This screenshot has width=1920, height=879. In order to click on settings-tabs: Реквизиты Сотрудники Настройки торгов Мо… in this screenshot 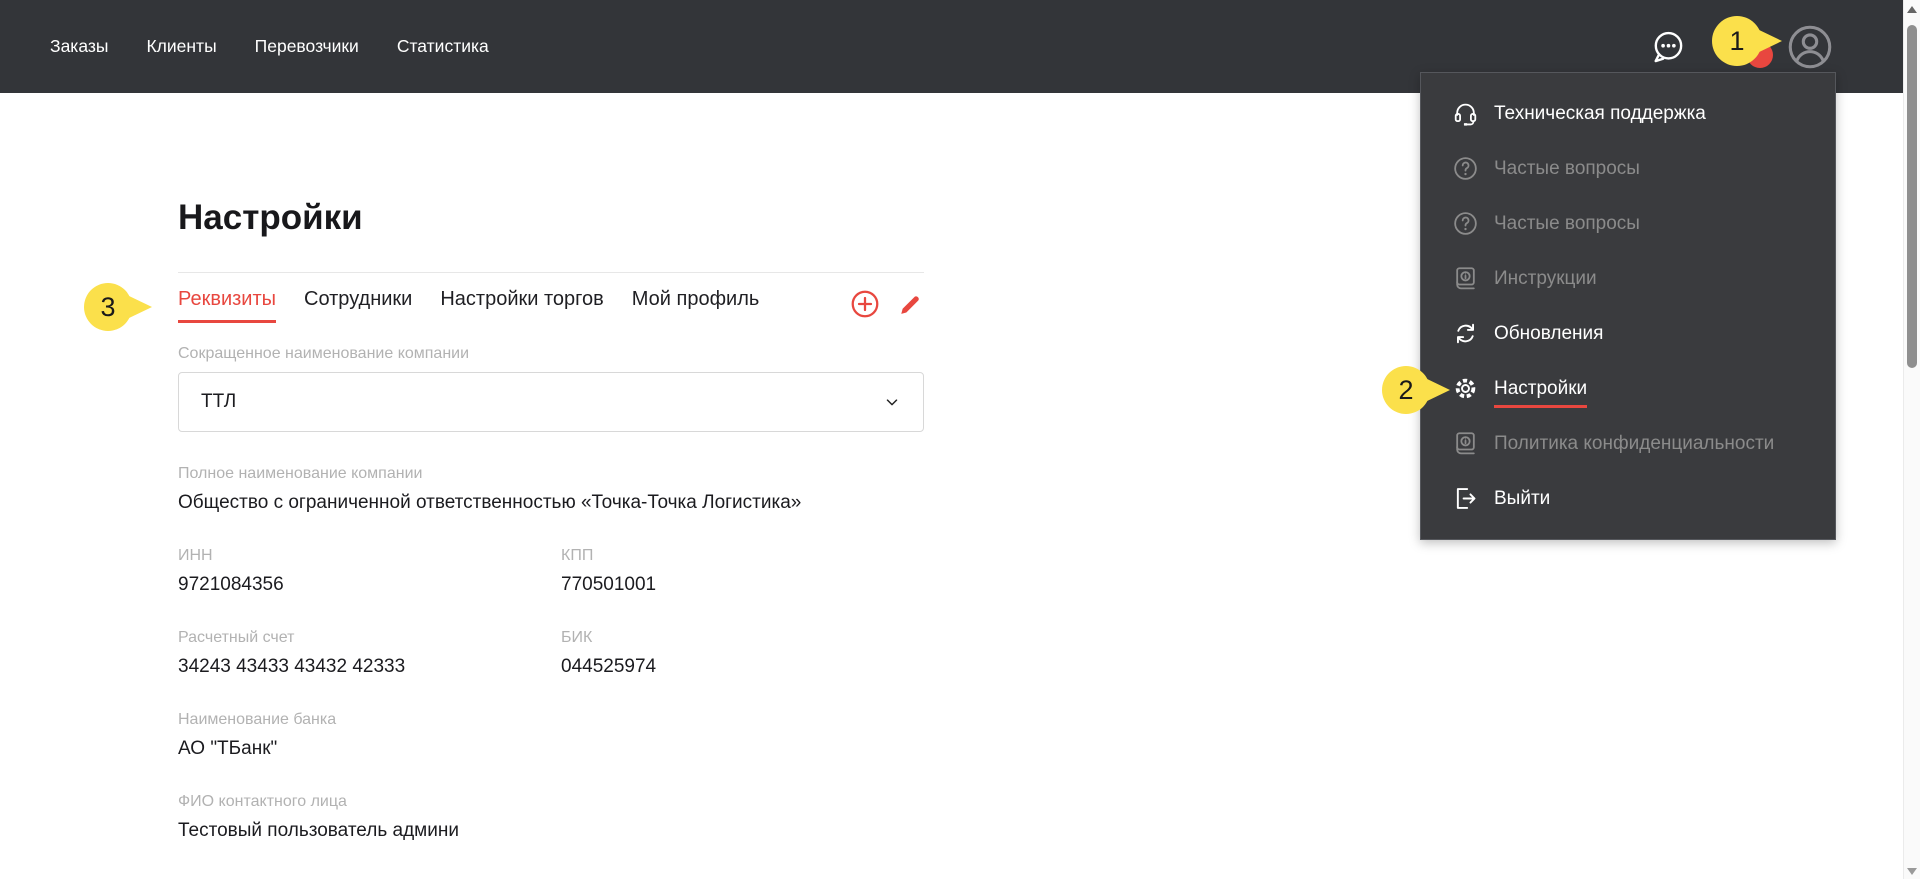, I will do `click(551, 305)`.